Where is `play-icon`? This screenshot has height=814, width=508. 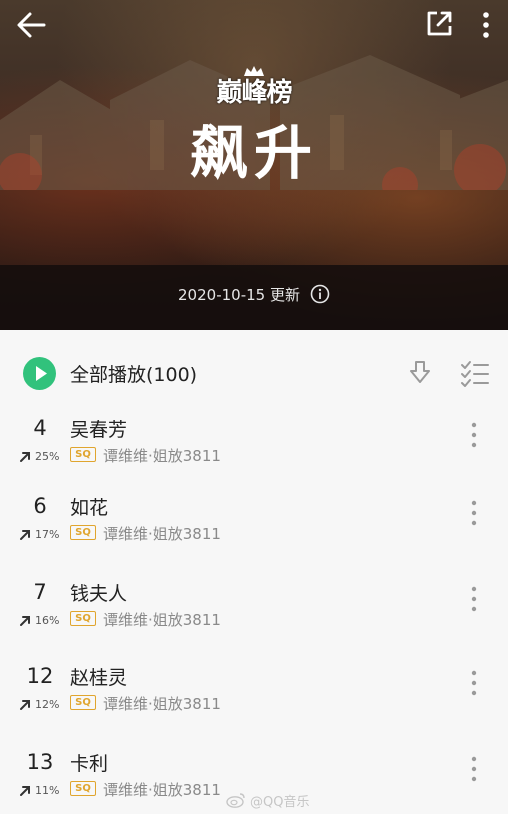 play-icon is located at coordinates (41, 373).